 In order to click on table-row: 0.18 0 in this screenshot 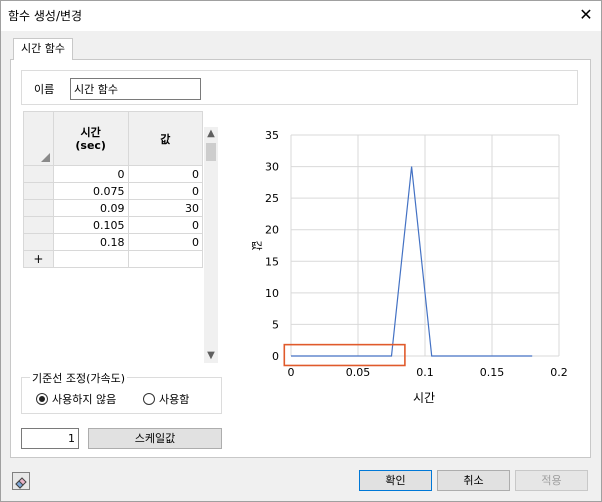, I will do `click(113, 242)`.